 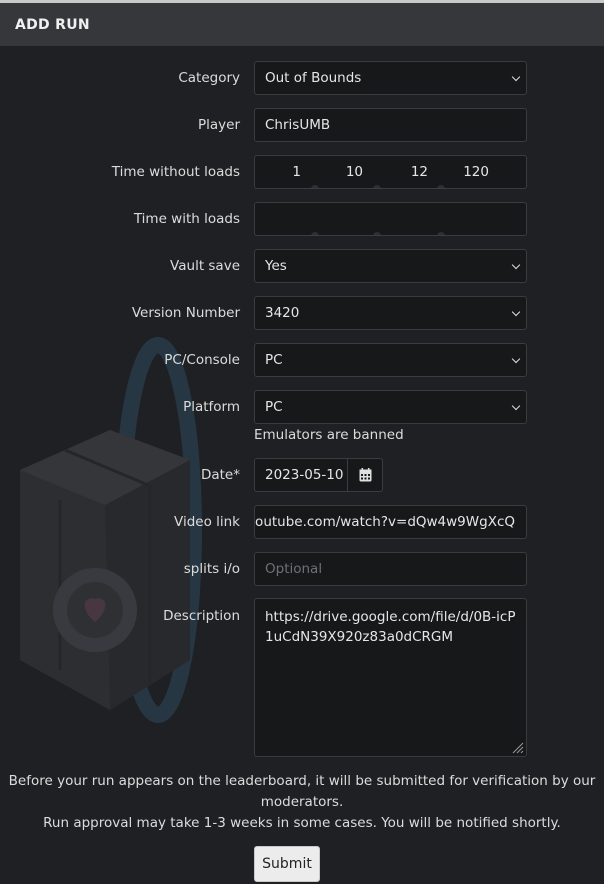 What do you see at coordinates (313, 78) in the screenshot?
I see `category-value: Out of Bounds` at bounding box center [313, 78].